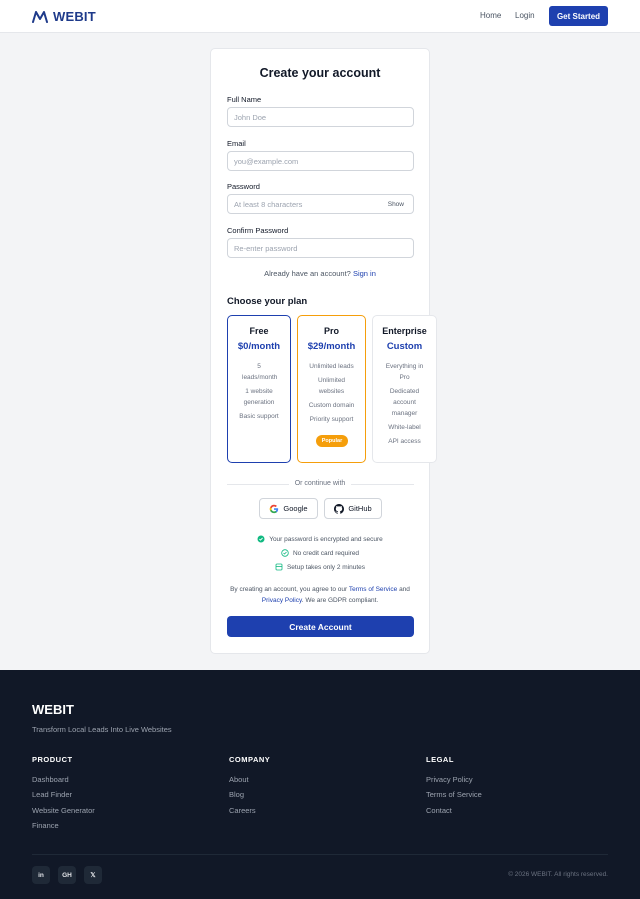 This screenshot has height=899, width=640. I want to click on google-signin-button: Google, so click(288, 508).